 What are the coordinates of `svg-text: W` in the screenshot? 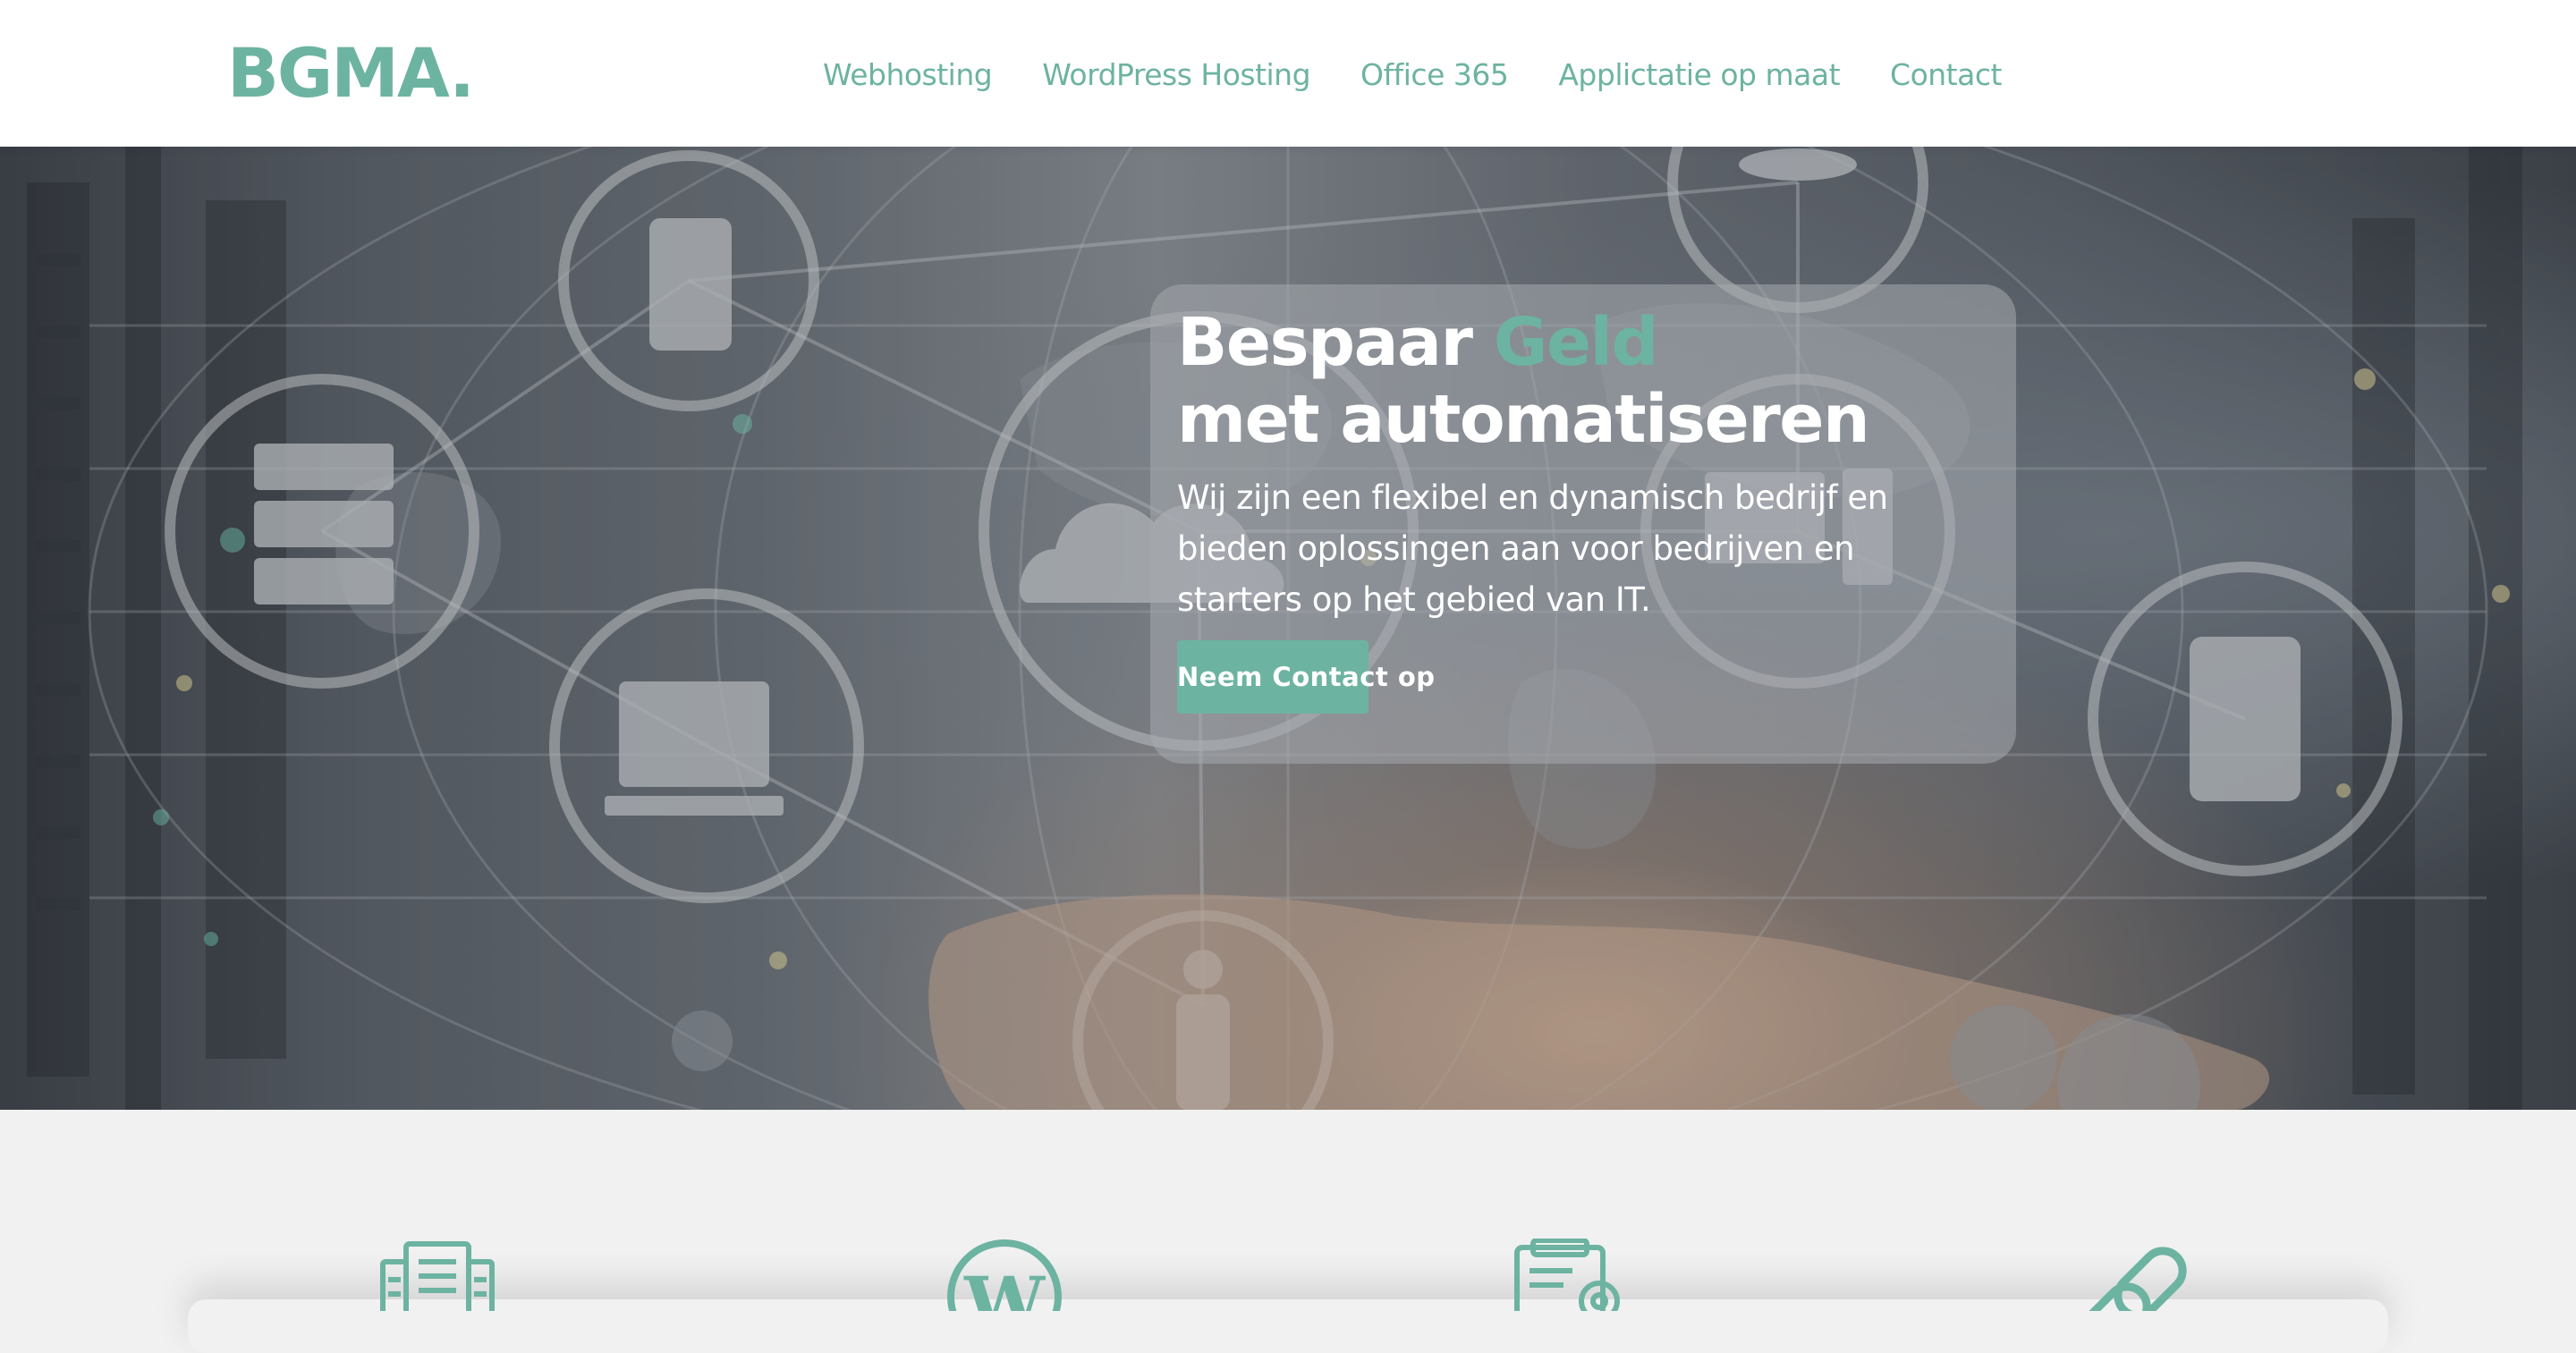 It's located at (1004, 1286).